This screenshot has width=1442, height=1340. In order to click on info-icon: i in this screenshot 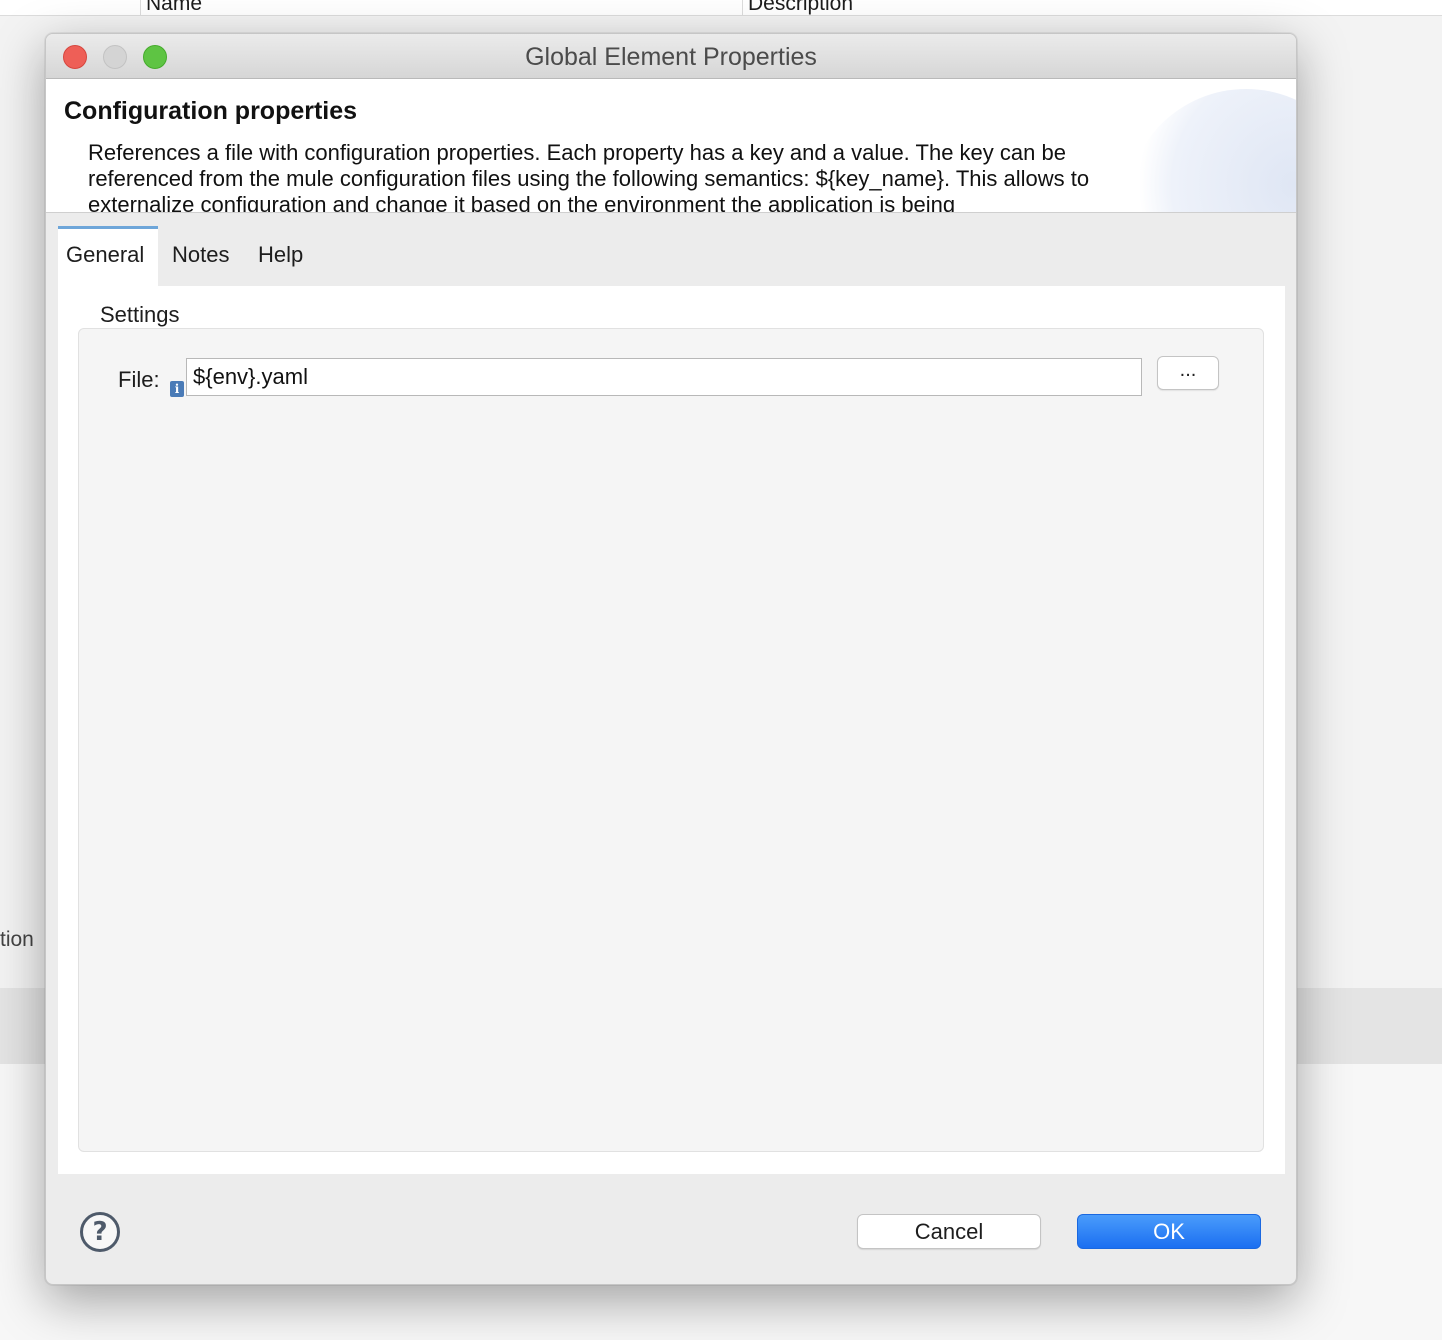, I will do `click(177, 389)`.